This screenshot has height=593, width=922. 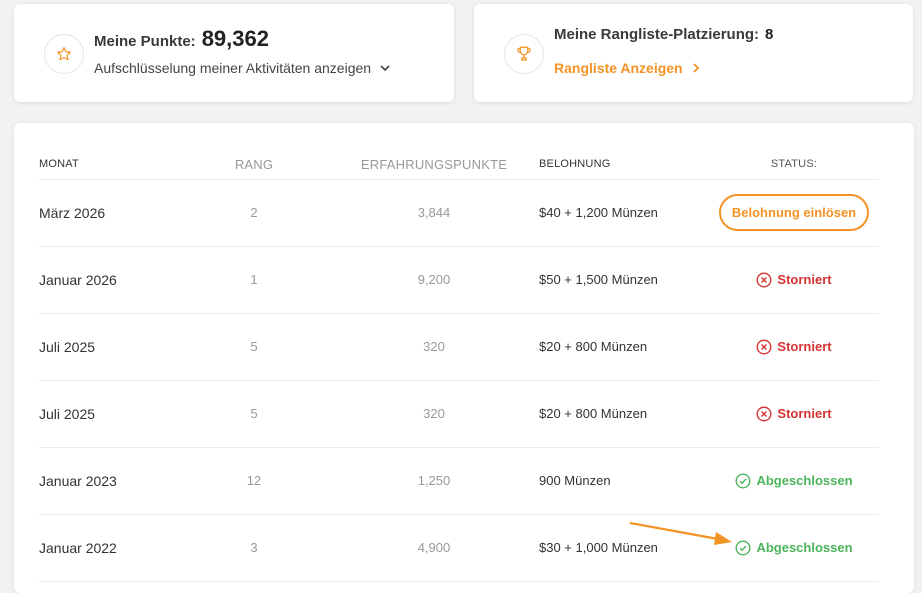 I want to click on row-reward: $50 + 1,500 Münzen, so click(x=598, y=279).